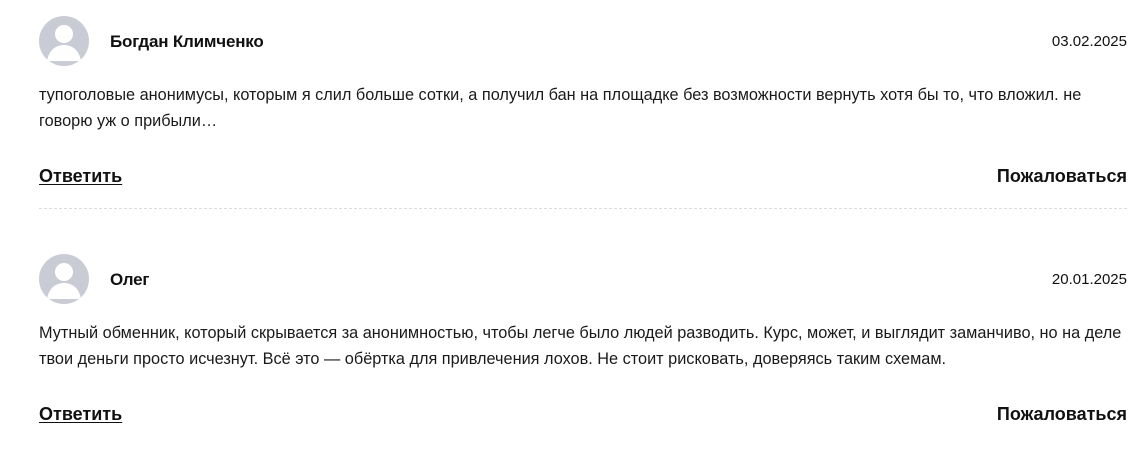  Describe the element at coordinates (130, 279) in the screenshot. I see `comment-author: Олег` at that location.